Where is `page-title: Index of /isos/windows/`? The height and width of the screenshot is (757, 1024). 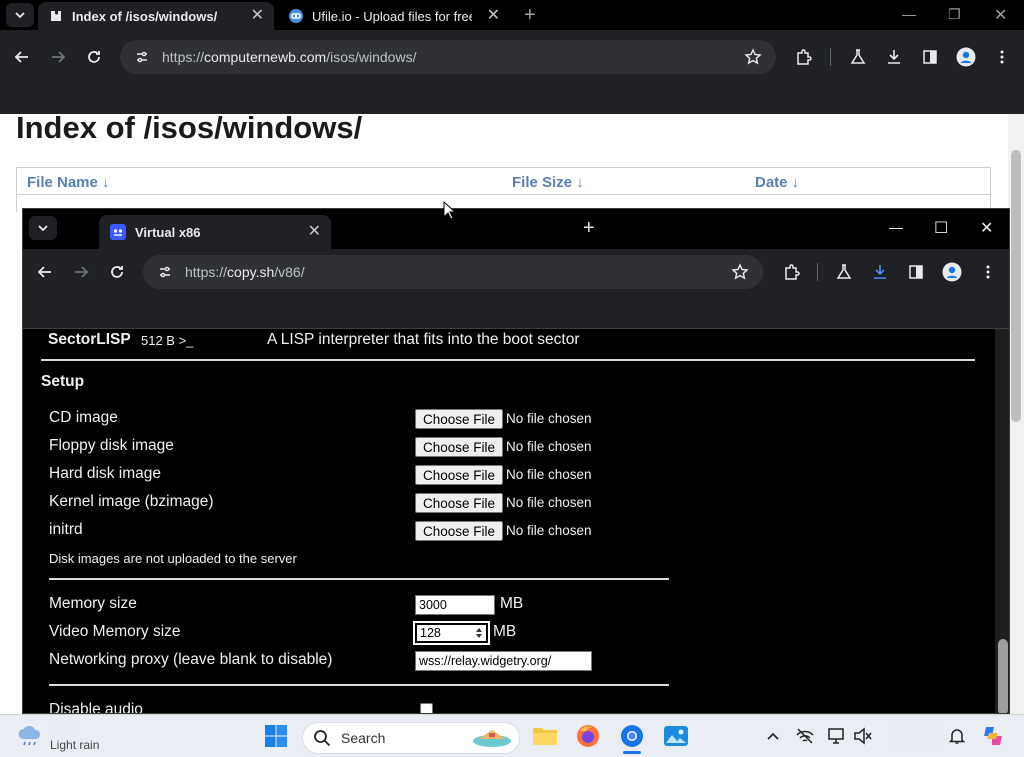 page-title: Index of /isos/windows/ is located at coordinates (189, 127).